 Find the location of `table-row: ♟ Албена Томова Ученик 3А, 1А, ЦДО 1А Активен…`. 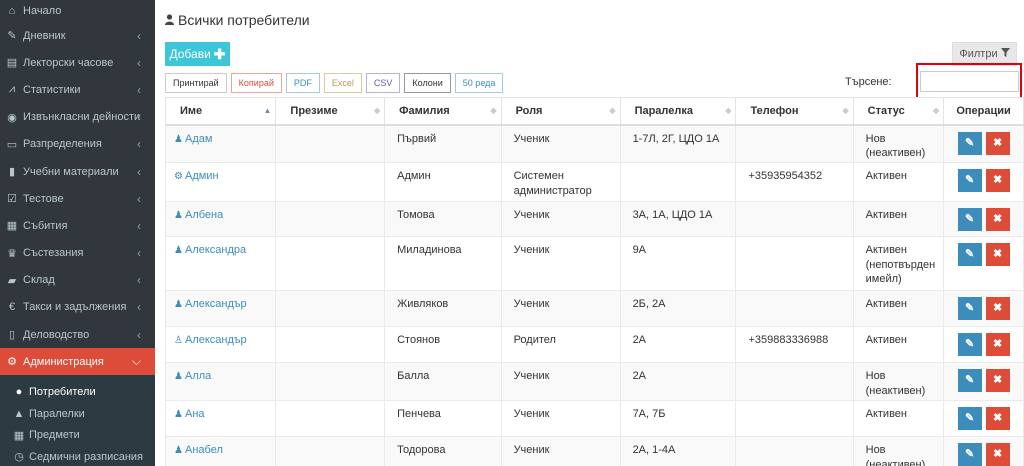

table-row: ♟ Албена Томова Ученик 3А, 1А, ЦДО 1А Активен… is located at coordinates (594, 219).